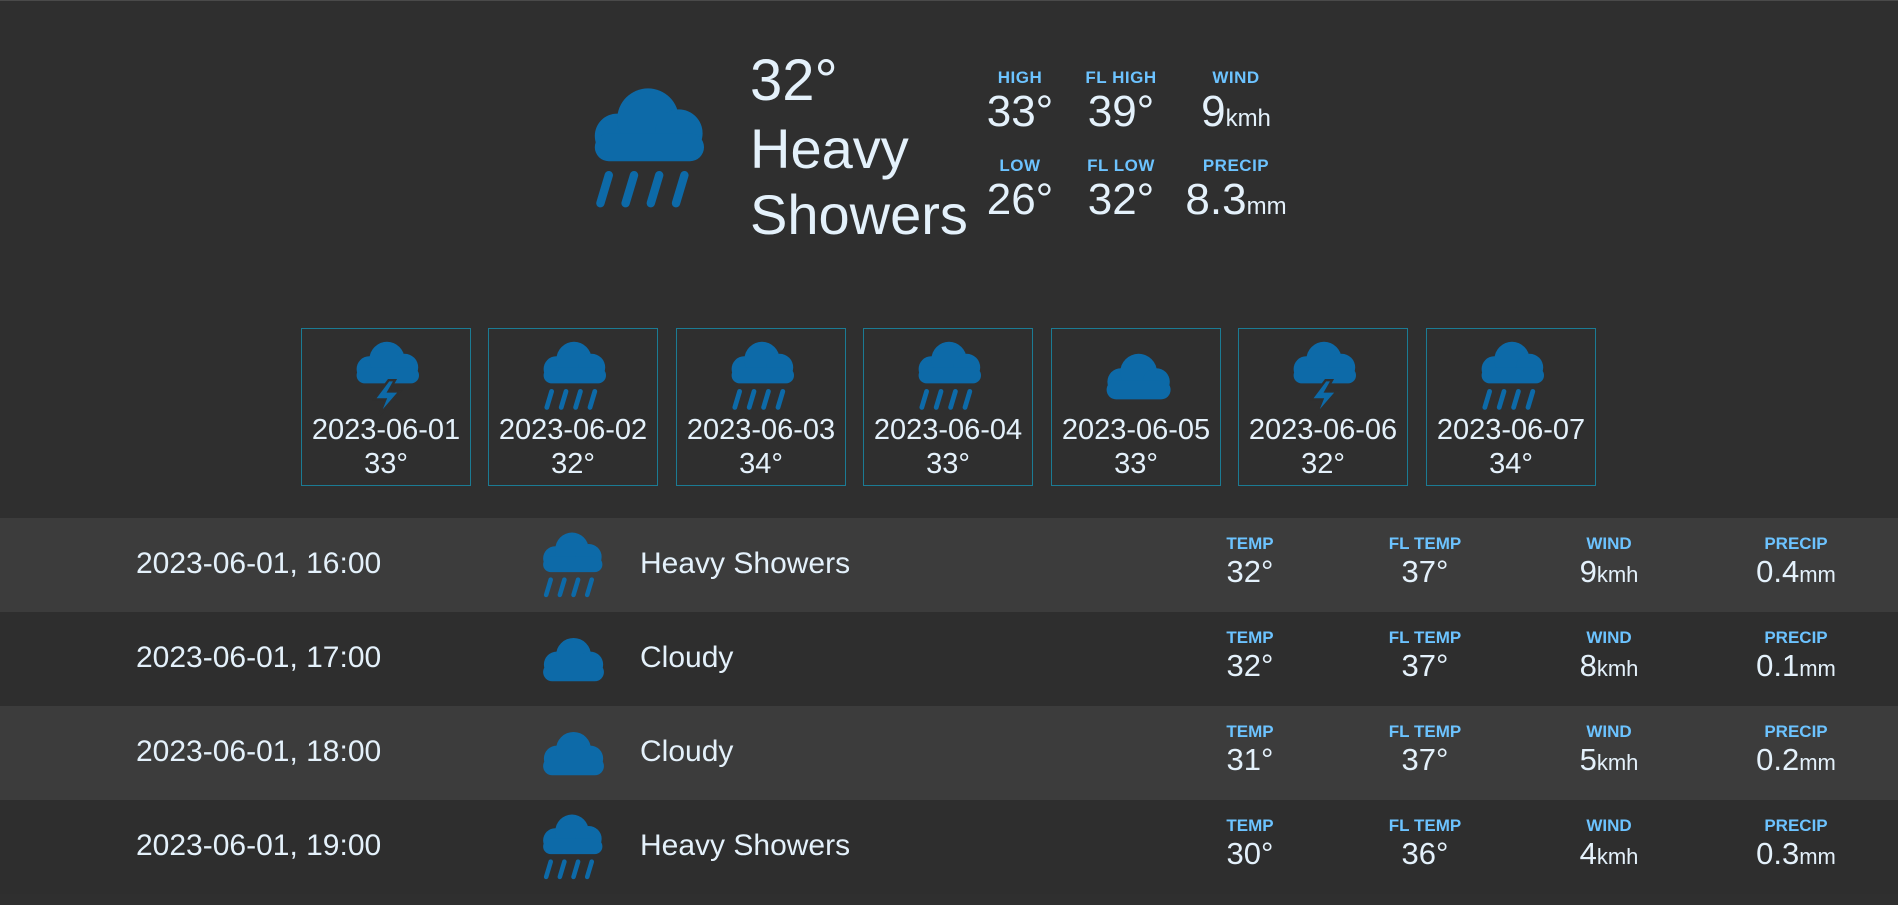  What do you see at coordinates (386, 407) in the screenshot?
I see `day-card: 2023-06-01 33°` at bounding box center [386, 407].